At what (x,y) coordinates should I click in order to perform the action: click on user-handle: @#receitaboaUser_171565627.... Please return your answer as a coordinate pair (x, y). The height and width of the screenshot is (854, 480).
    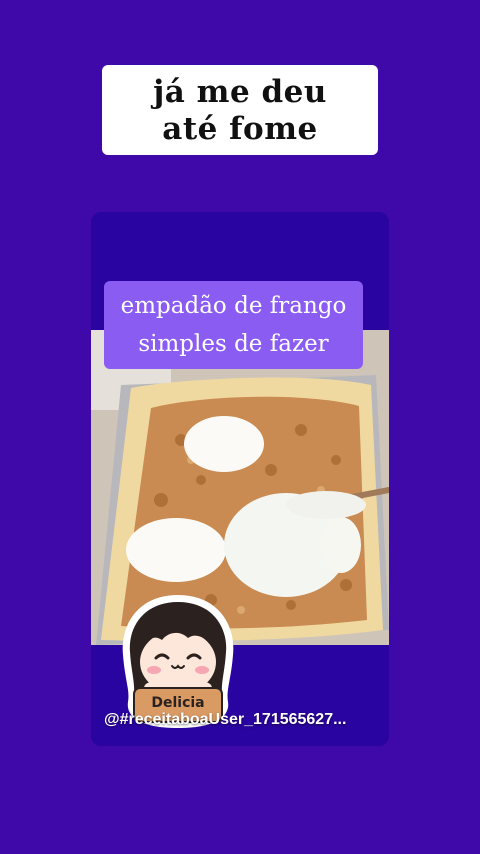
    Looking at the image, I should click on (225, 720).